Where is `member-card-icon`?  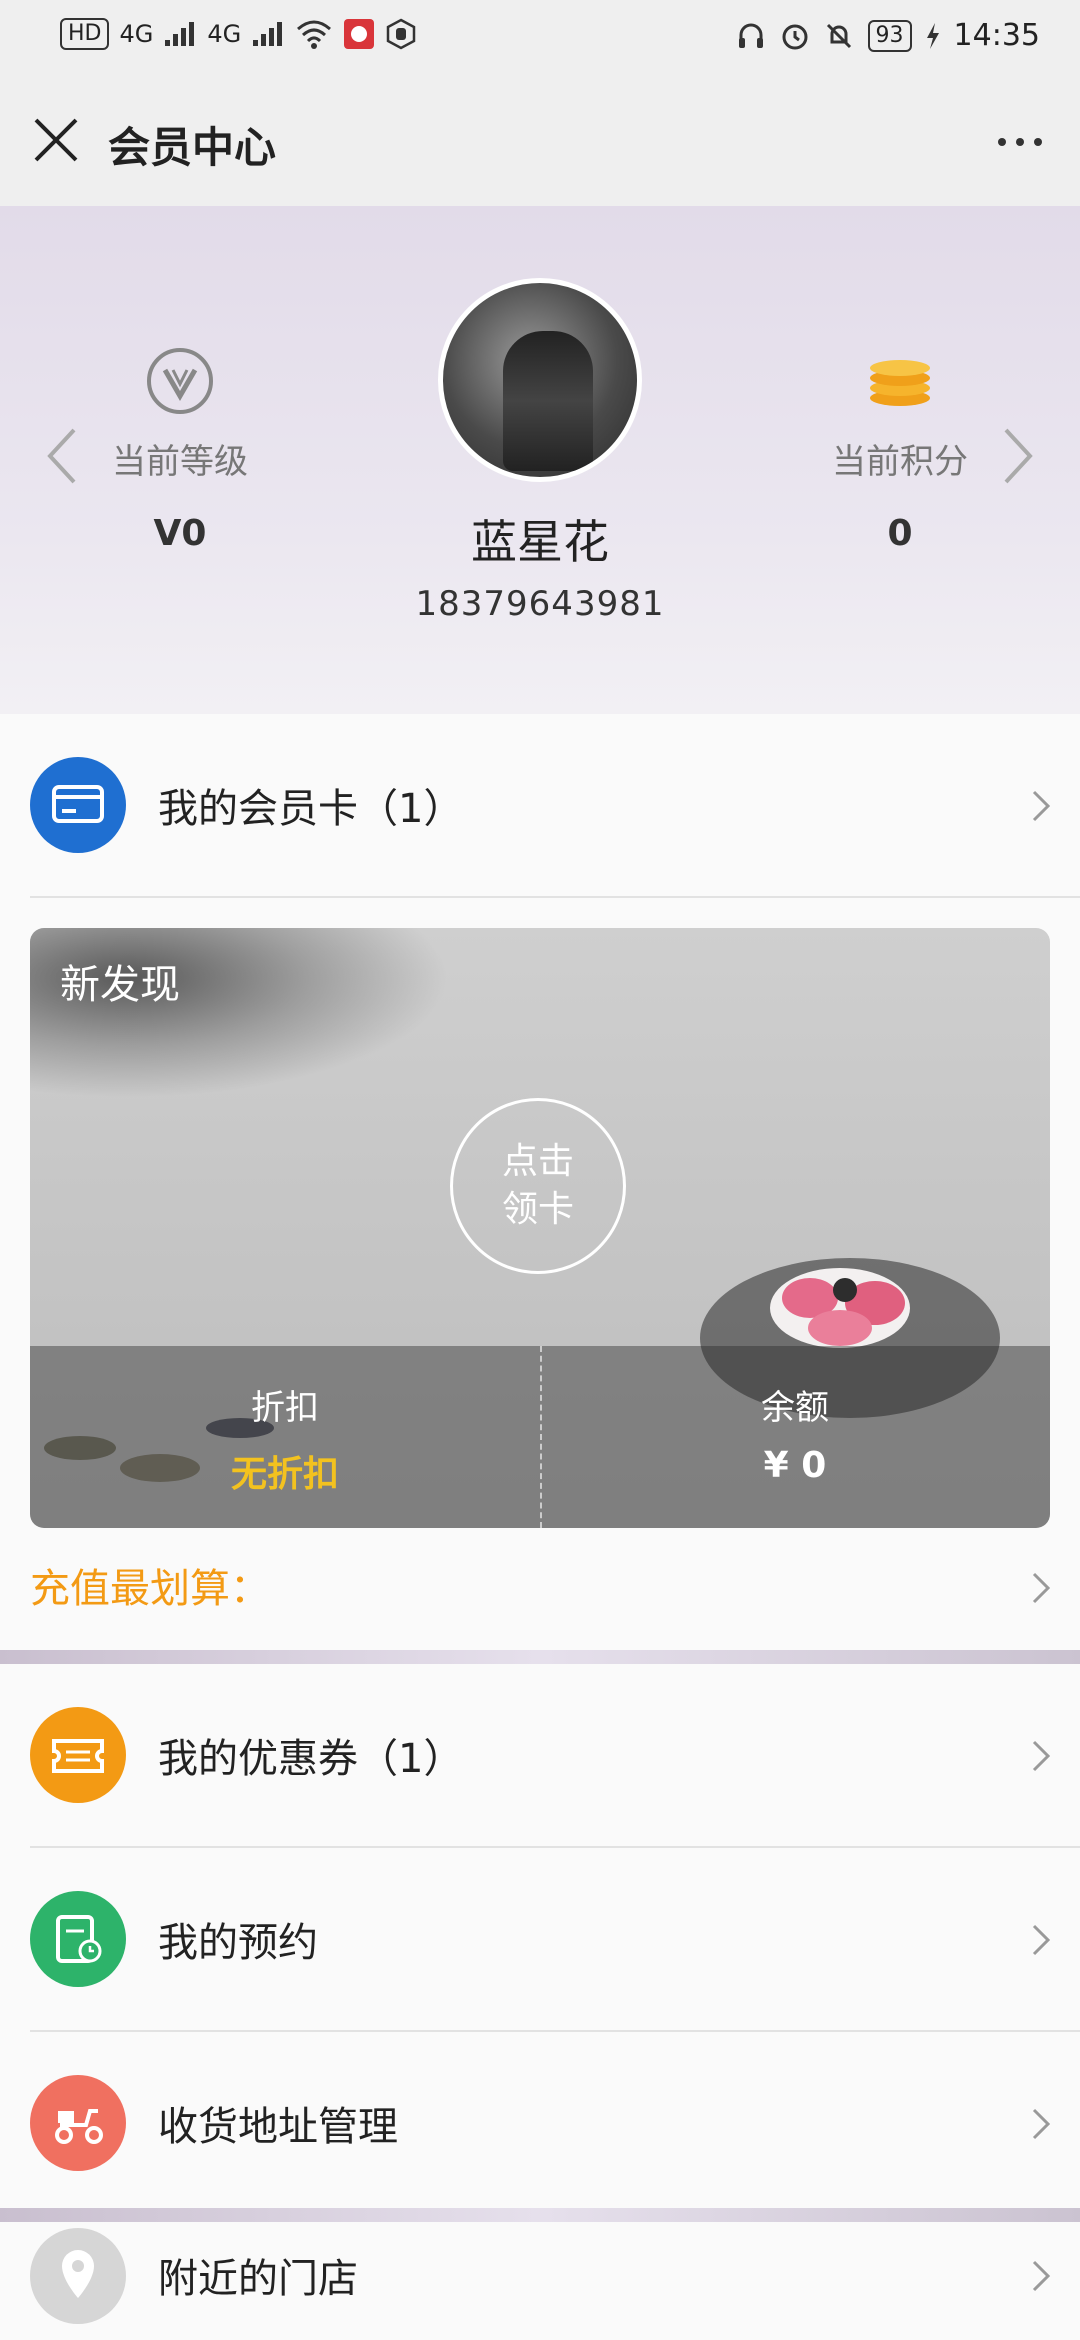 member-card-icon is located at coordinates (78, 805).